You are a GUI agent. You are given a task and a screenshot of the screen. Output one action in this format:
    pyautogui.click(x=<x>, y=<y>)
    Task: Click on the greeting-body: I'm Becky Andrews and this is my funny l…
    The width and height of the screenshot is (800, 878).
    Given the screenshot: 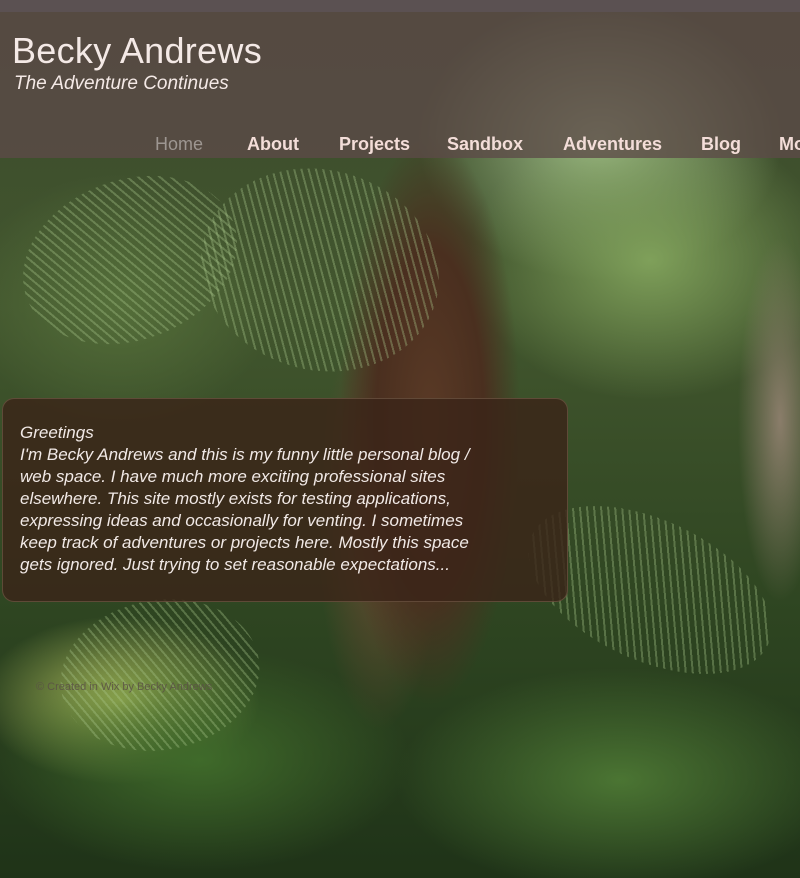 What is the action you would take?
    pyautogui.click(x=245, y=509)
    